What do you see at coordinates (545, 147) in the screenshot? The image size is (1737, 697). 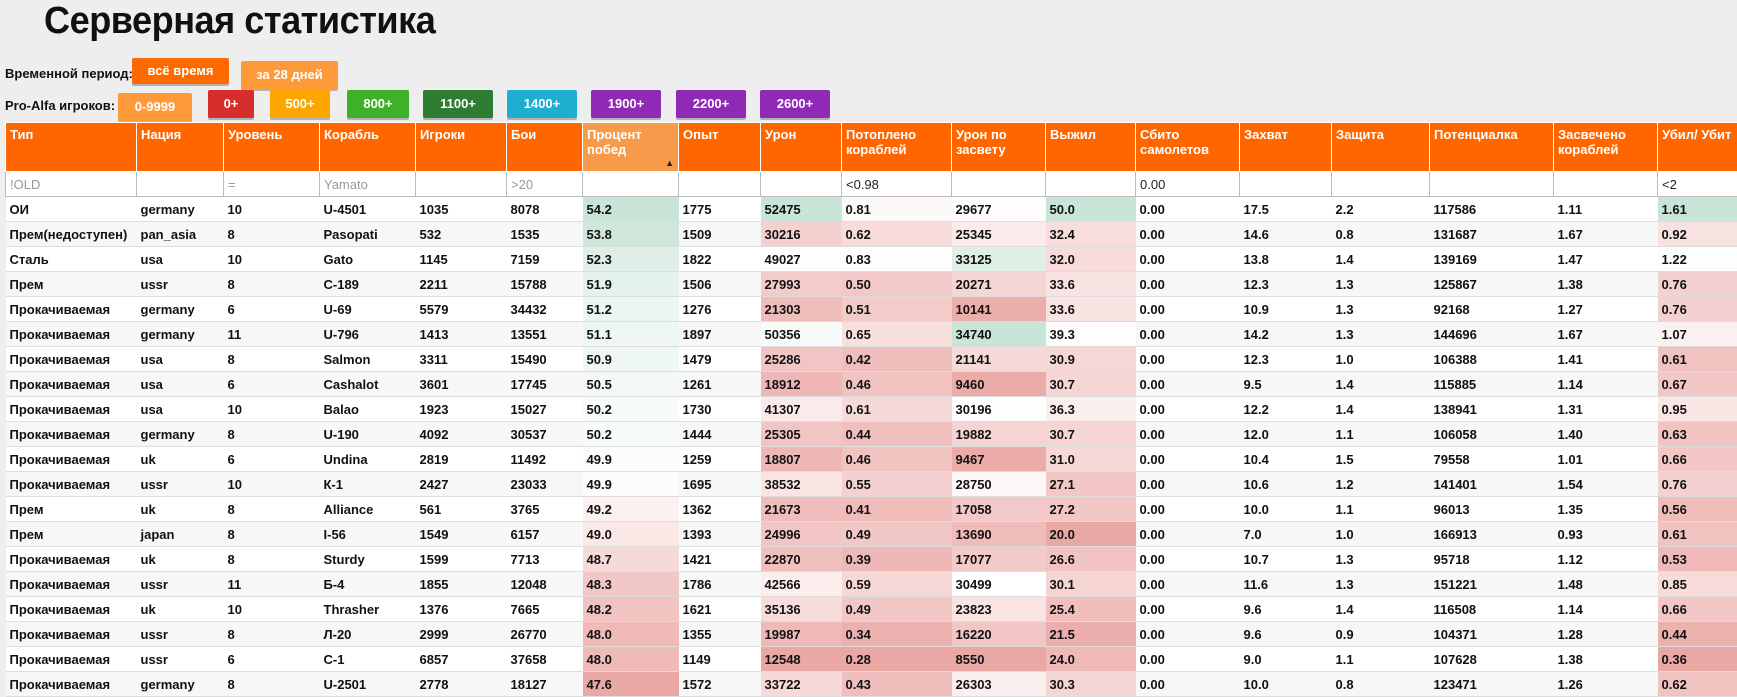 I see `column-header-battles: Бои` at bounding box center [545, 147].